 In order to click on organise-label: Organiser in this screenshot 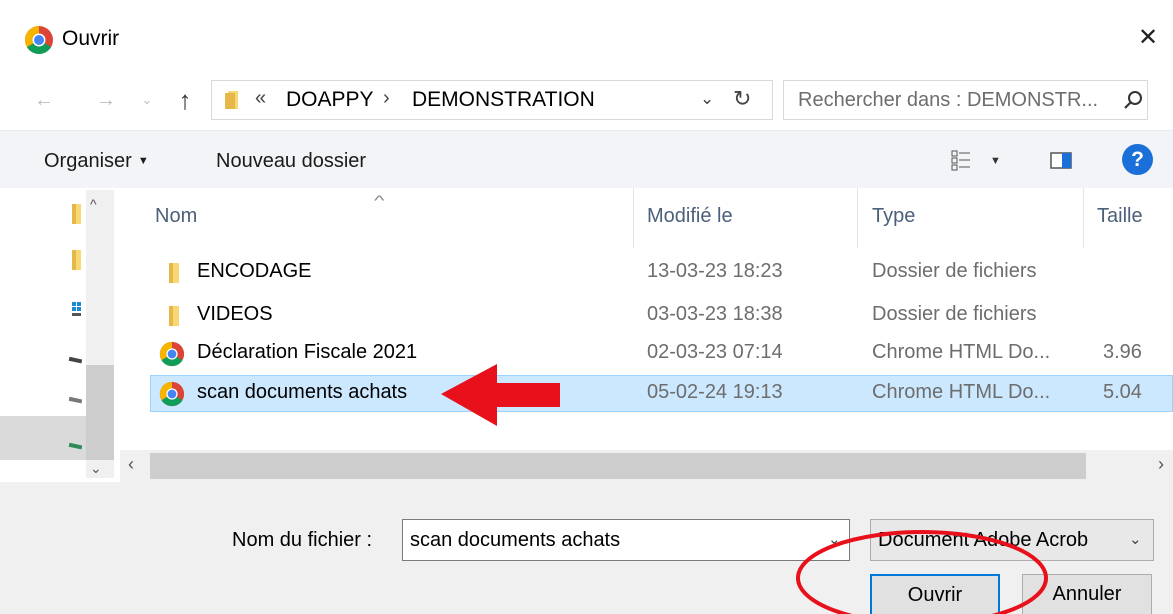, I will do `click(88, 161)`.